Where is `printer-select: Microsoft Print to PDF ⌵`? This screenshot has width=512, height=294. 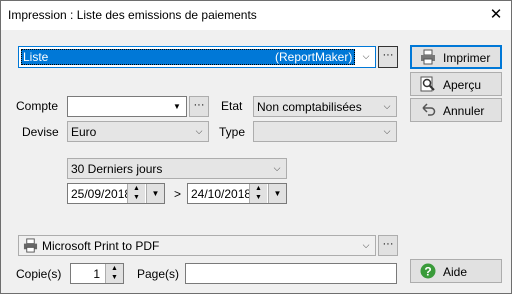
printer-select: Microsoft Print to PDF ⌵ is located at coordinates (197, 245).